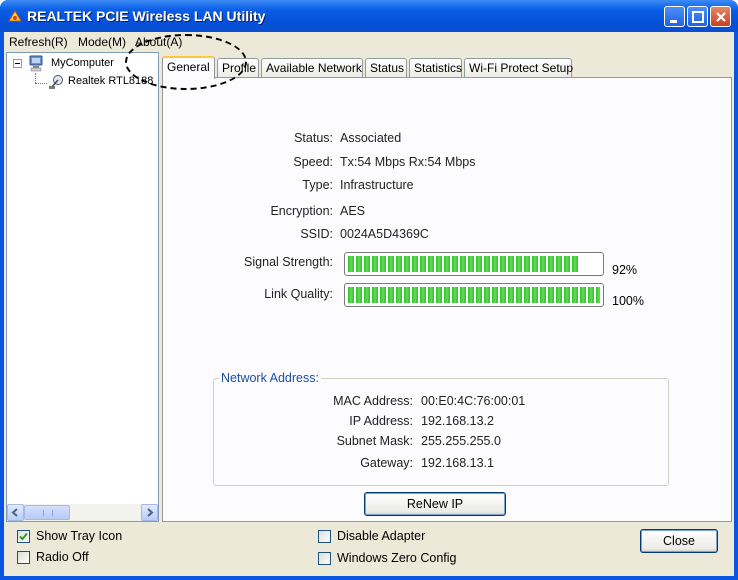  I want to click on window-title: REALTEK PCIE Wireless LAN Utility, so click(146, 16).